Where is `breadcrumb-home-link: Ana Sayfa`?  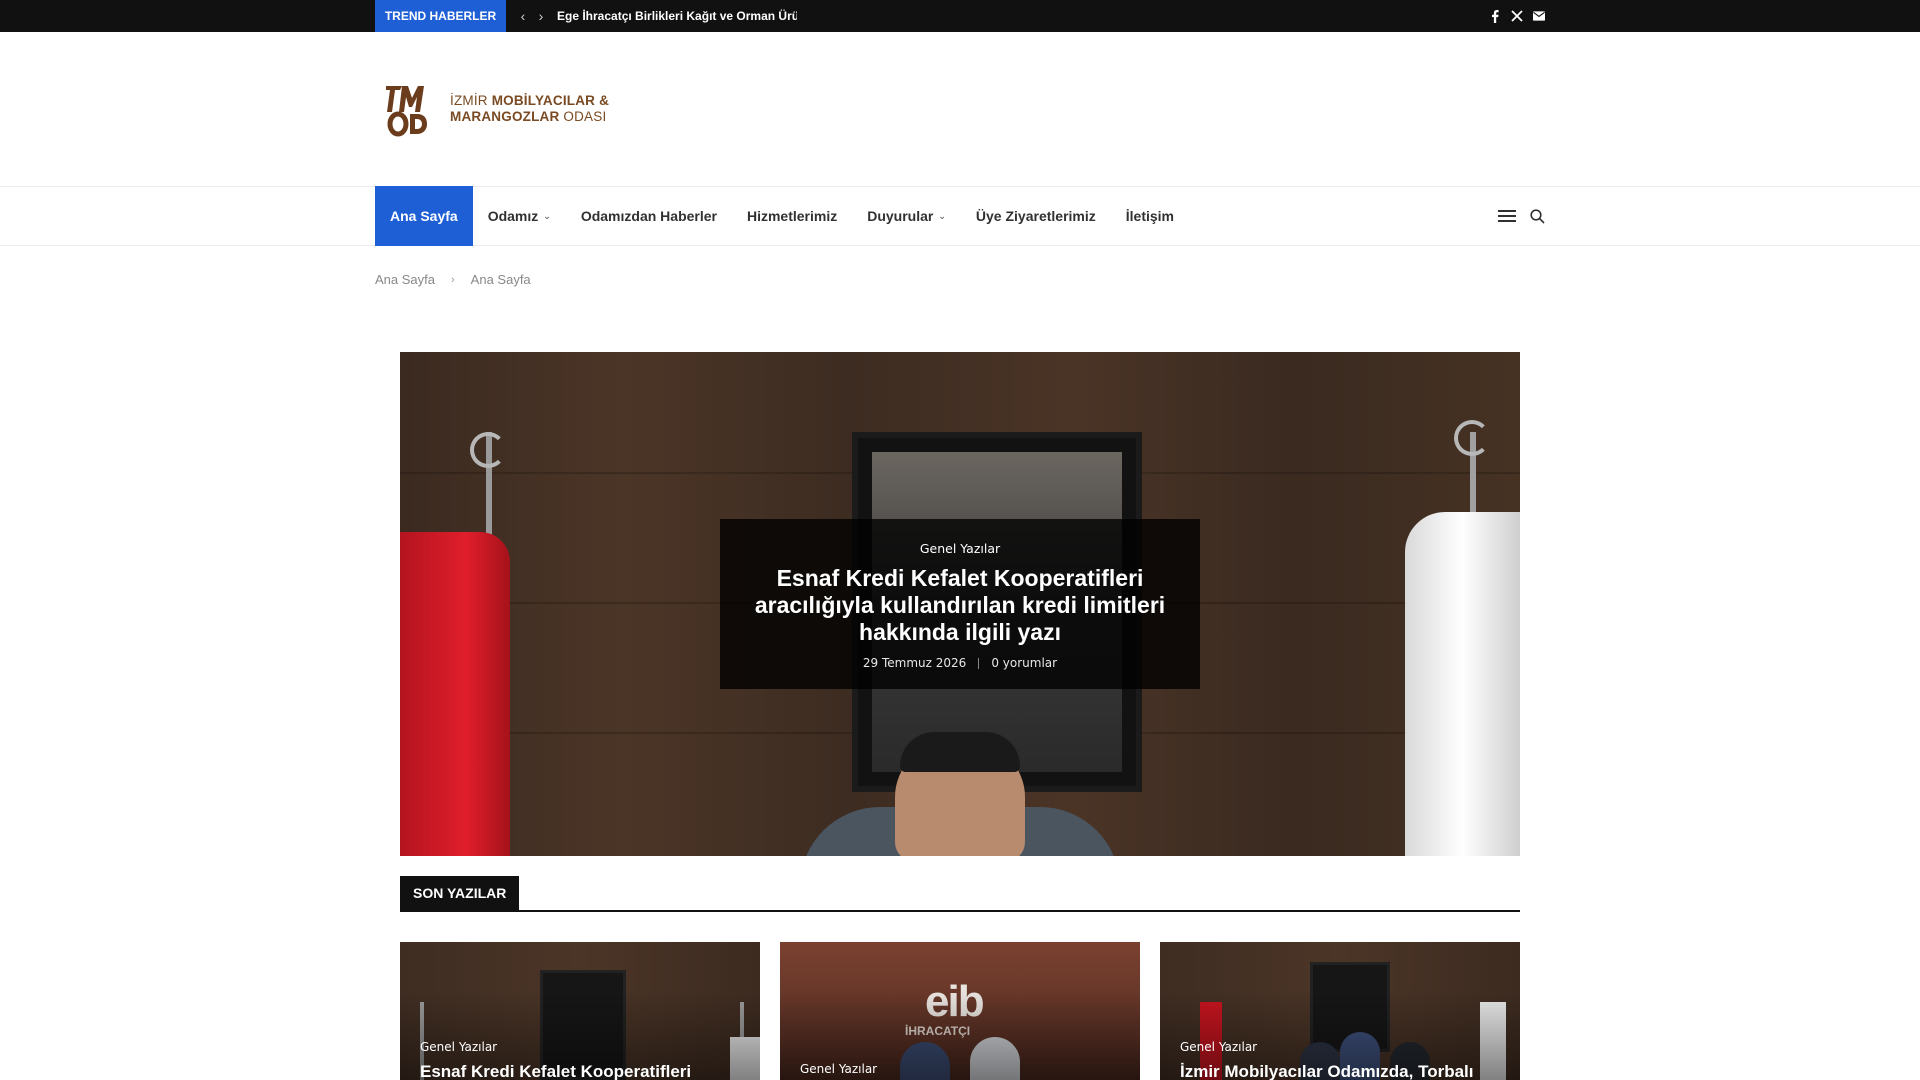 breadcrumb-home-link: Ana Sayfa is located at coordinates (405, 279).